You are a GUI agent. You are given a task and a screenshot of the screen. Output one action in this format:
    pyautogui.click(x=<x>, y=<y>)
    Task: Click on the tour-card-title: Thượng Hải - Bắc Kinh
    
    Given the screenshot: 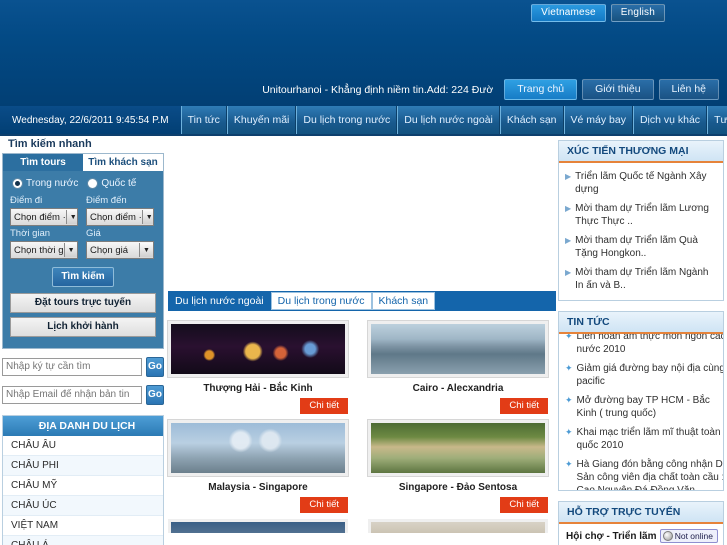 What is the action you would take?
    pyautogui.click(x=258, y=388)
    